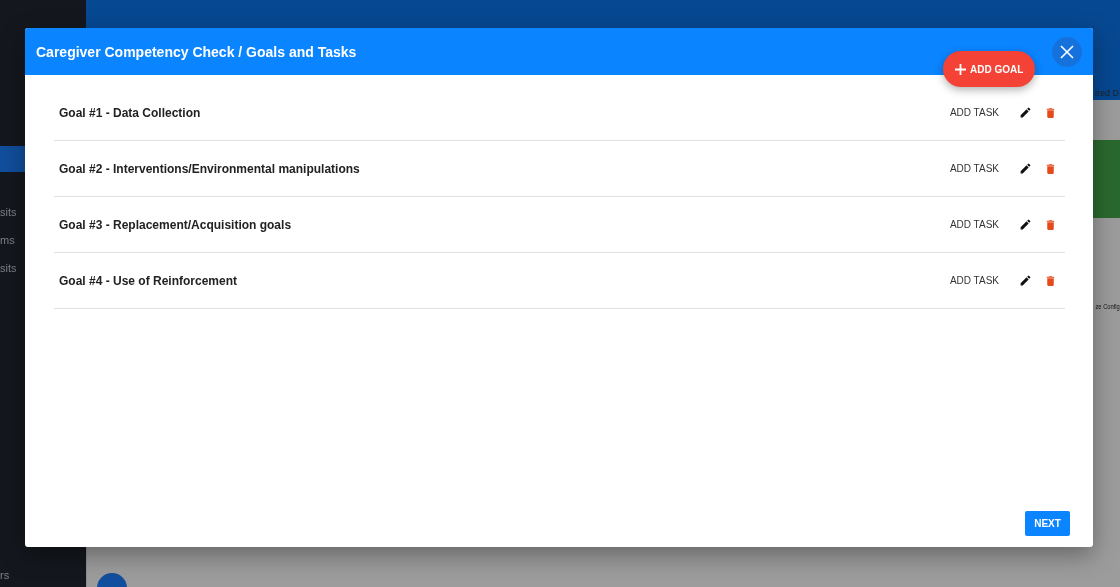 The height and width of the screenshot is (587, 1120). I want to click on column-header: ired D, so click(1107, 94).